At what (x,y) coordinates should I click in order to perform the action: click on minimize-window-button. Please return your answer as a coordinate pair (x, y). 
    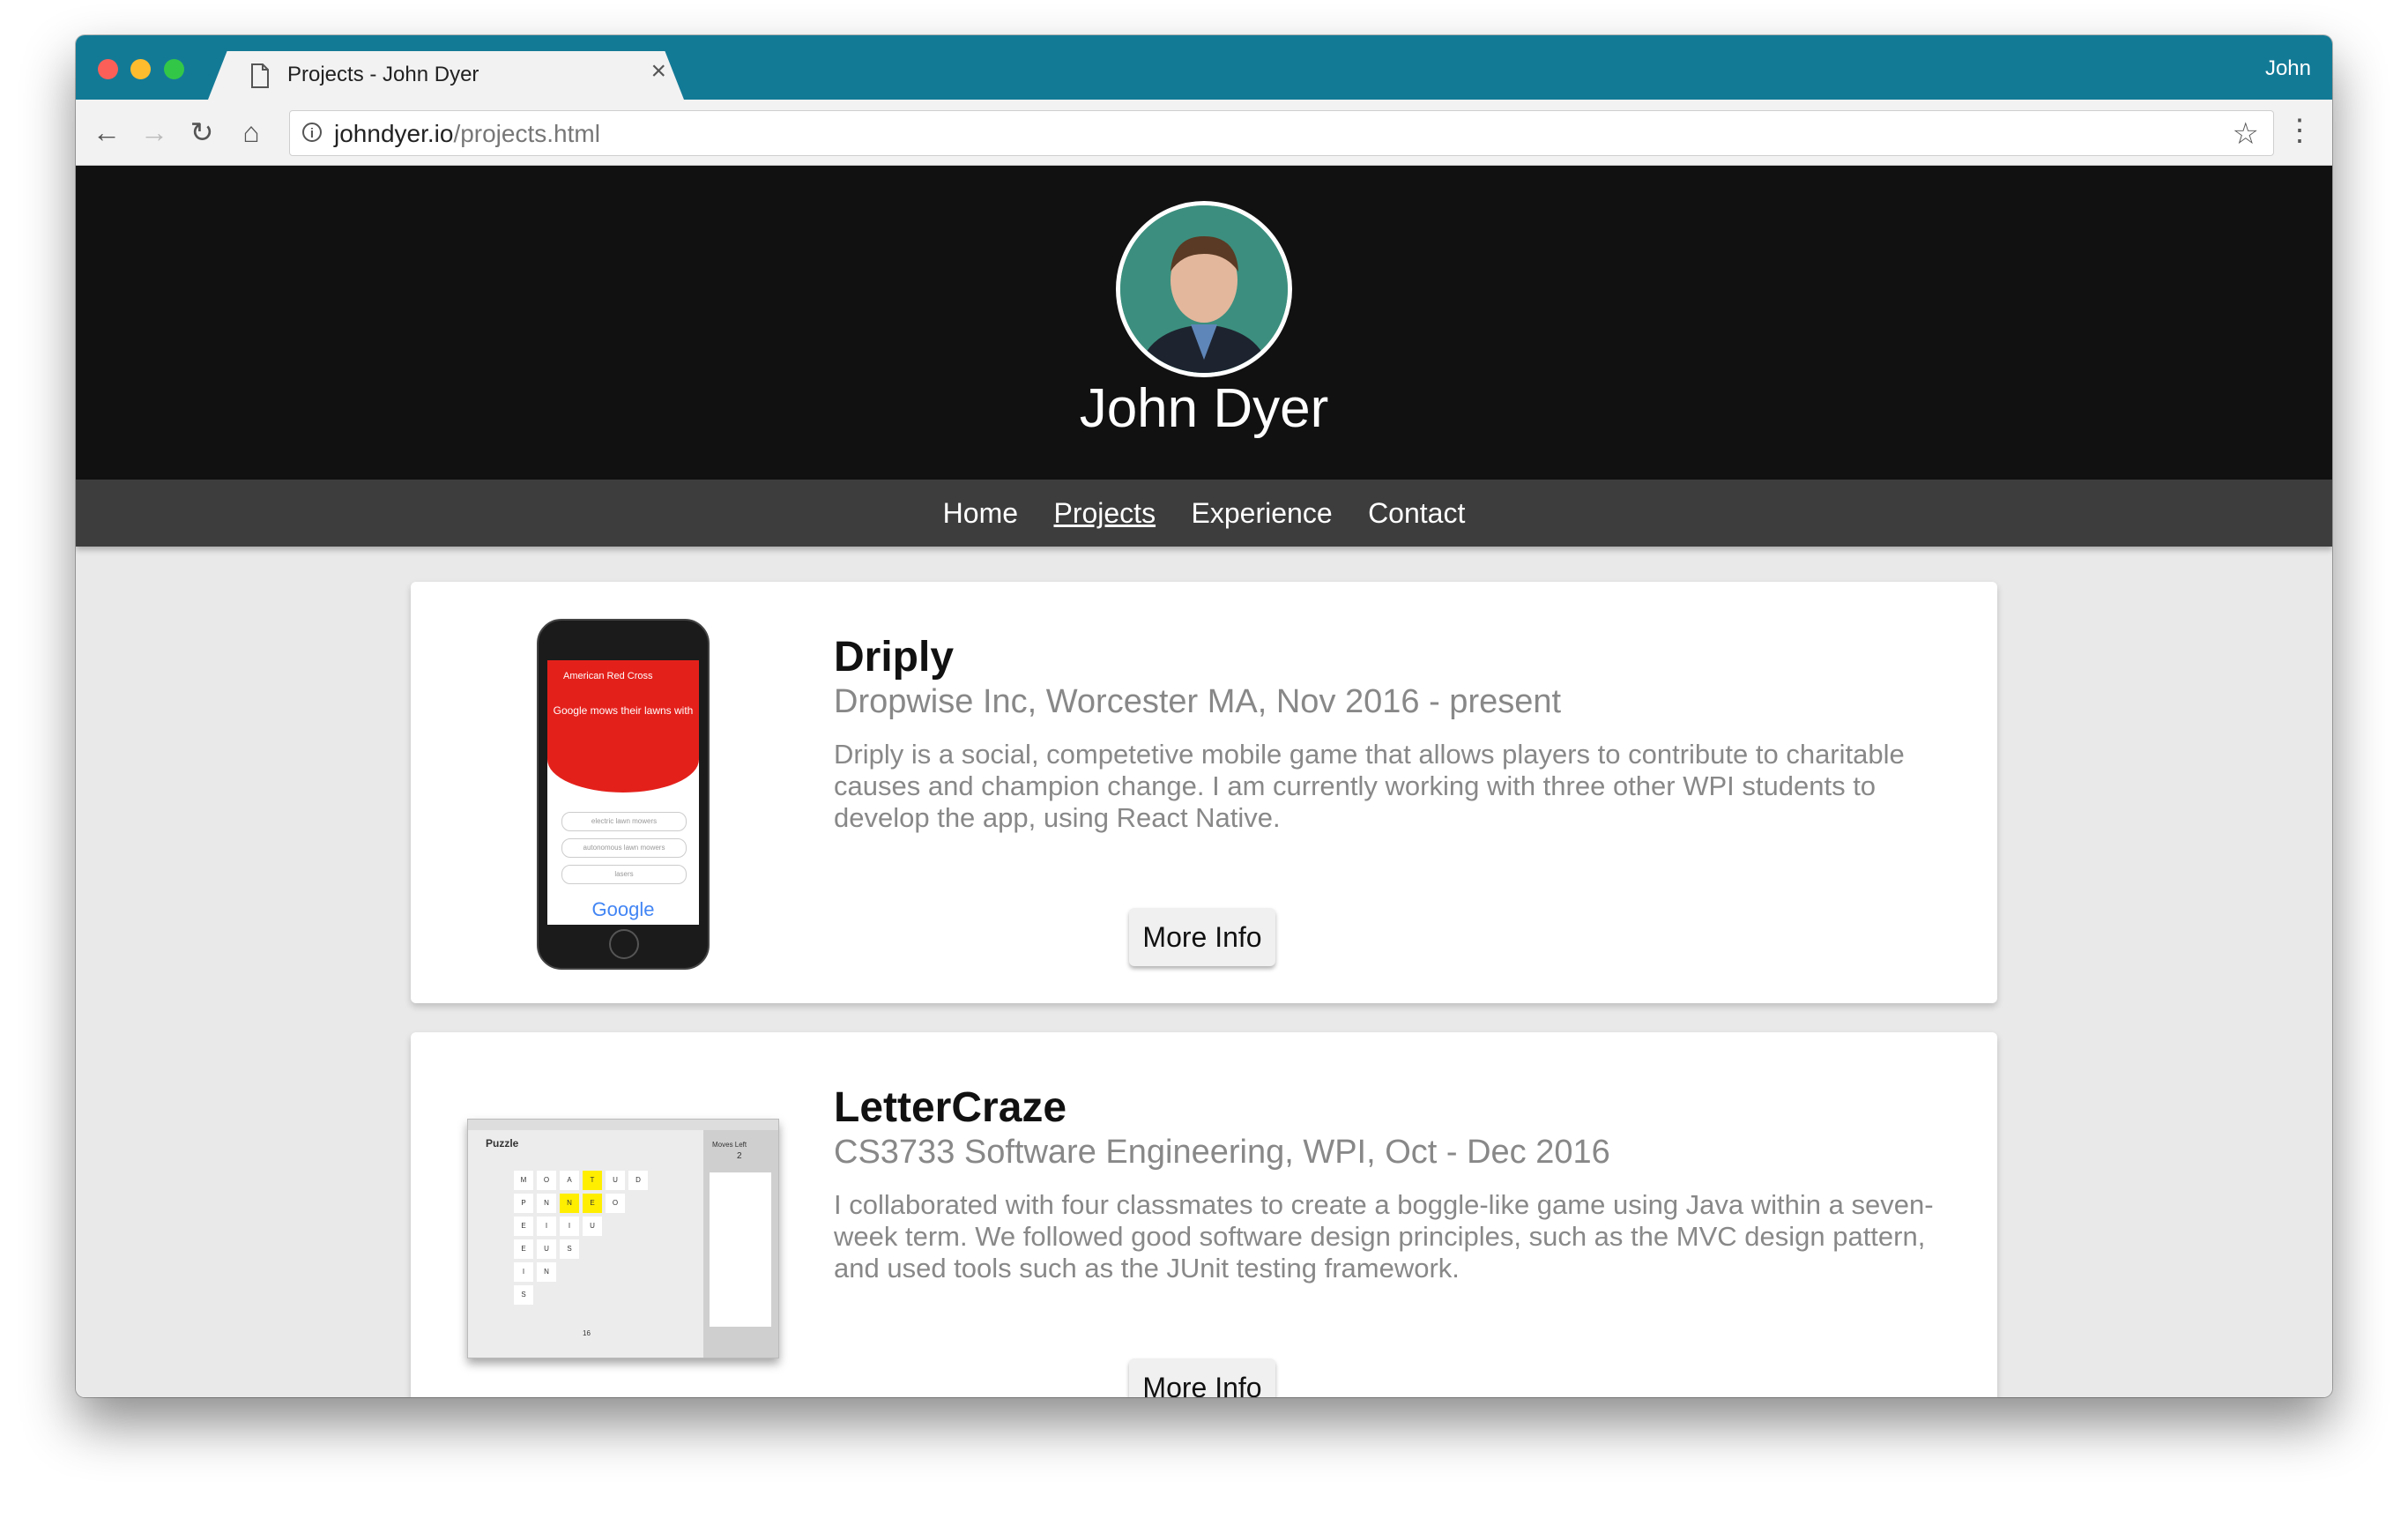
    Looking at the image, I should click on (140, 69).